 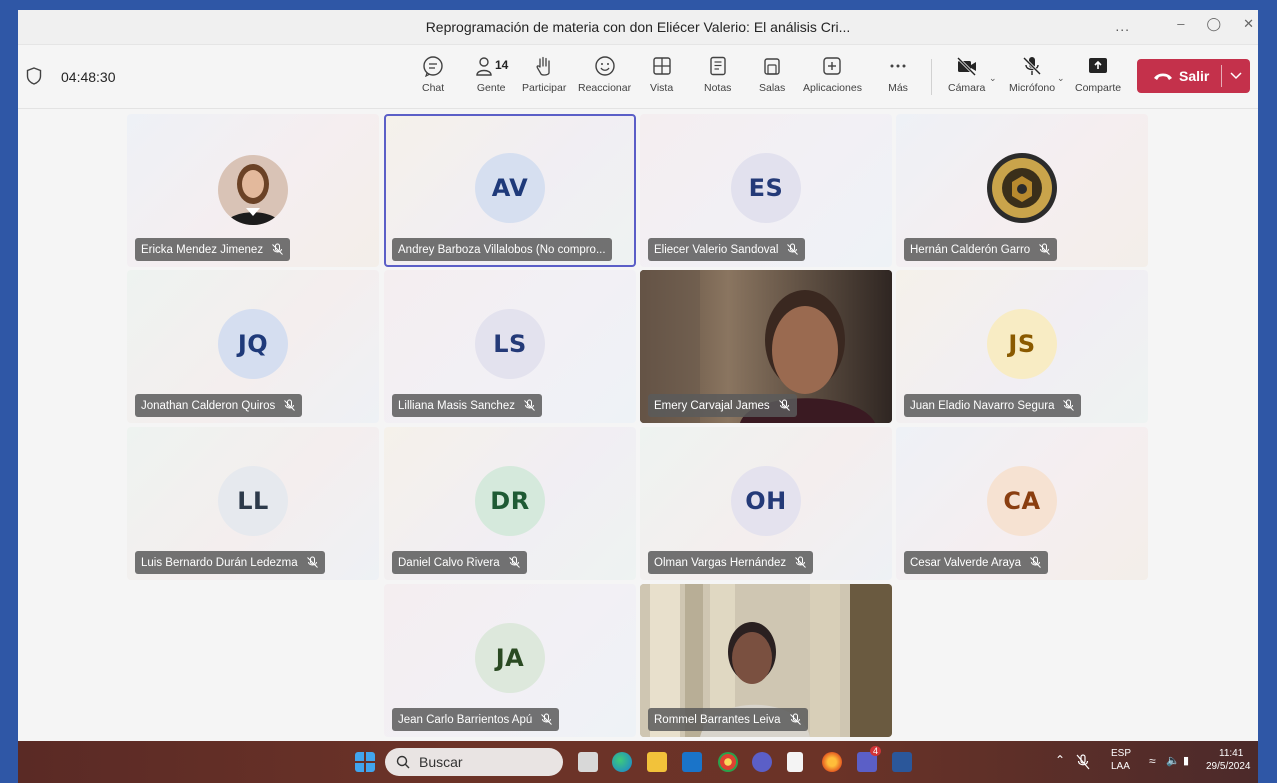 What do you see at coordinates (661, 74) in the screenshot?
I see `view-button: Vista` at bounding box center [661, 74].